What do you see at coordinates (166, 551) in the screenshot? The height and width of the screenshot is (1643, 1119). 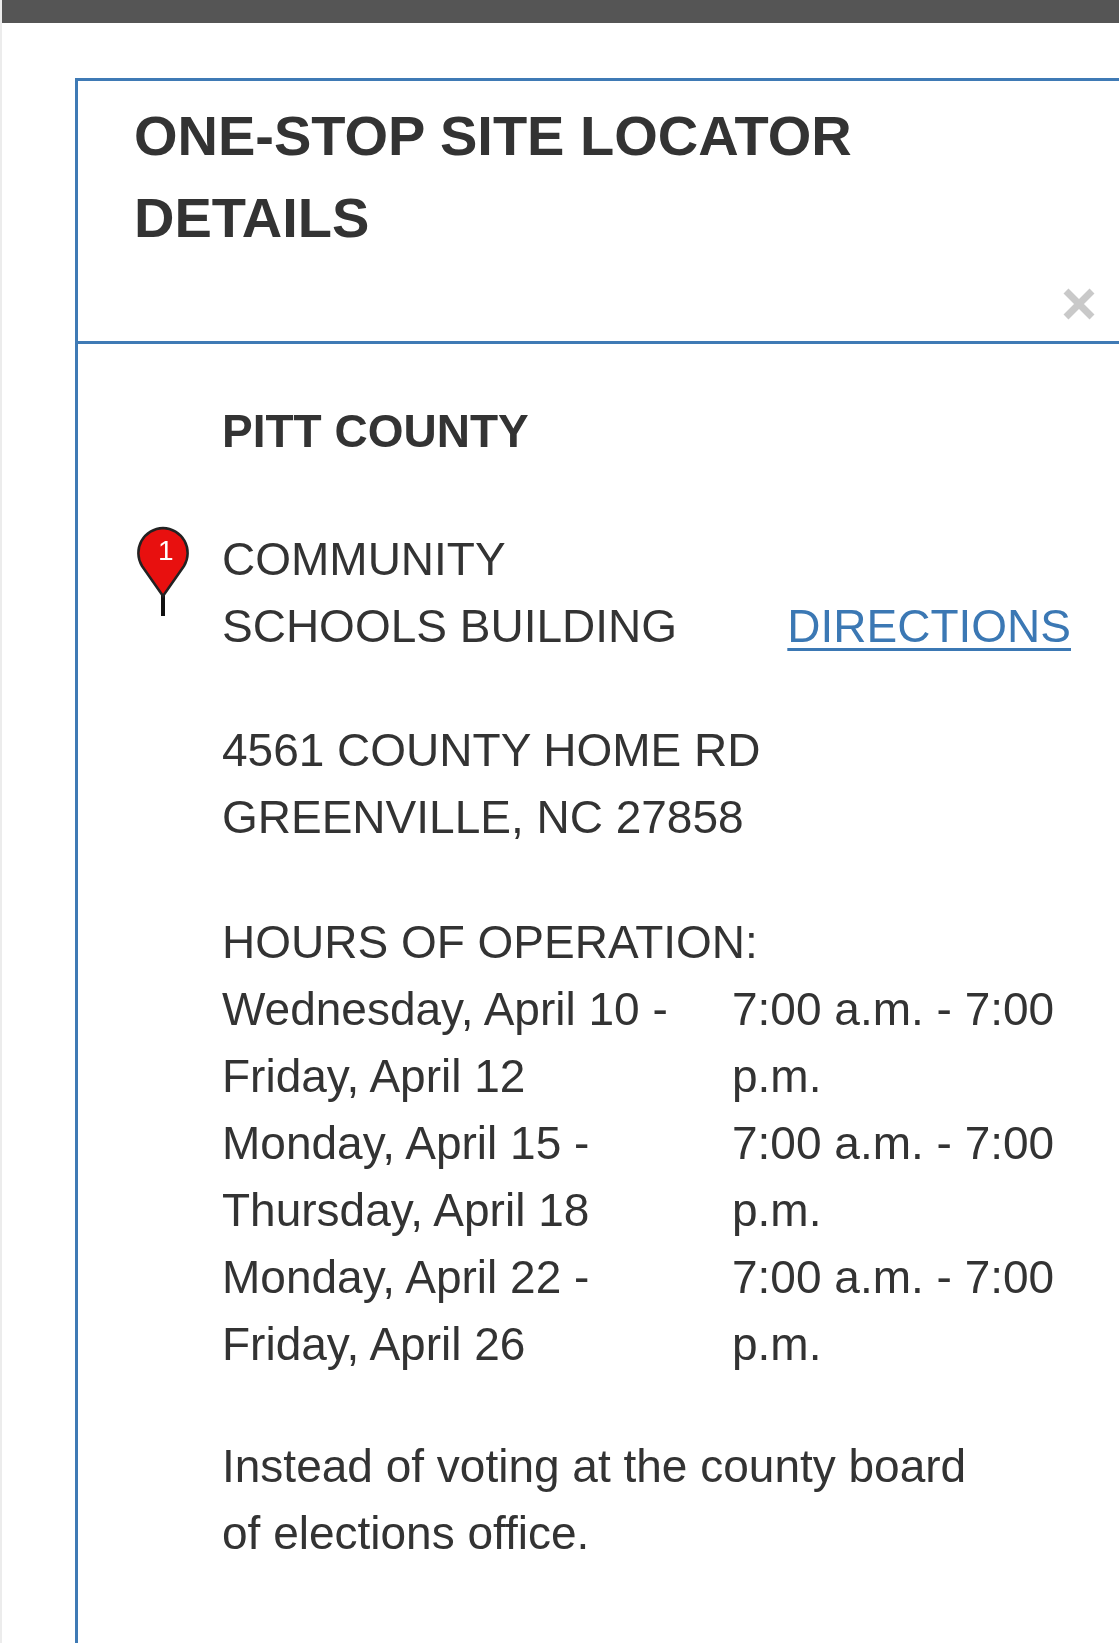 I see `marker-number: 1` at bounding box center [166, 551].